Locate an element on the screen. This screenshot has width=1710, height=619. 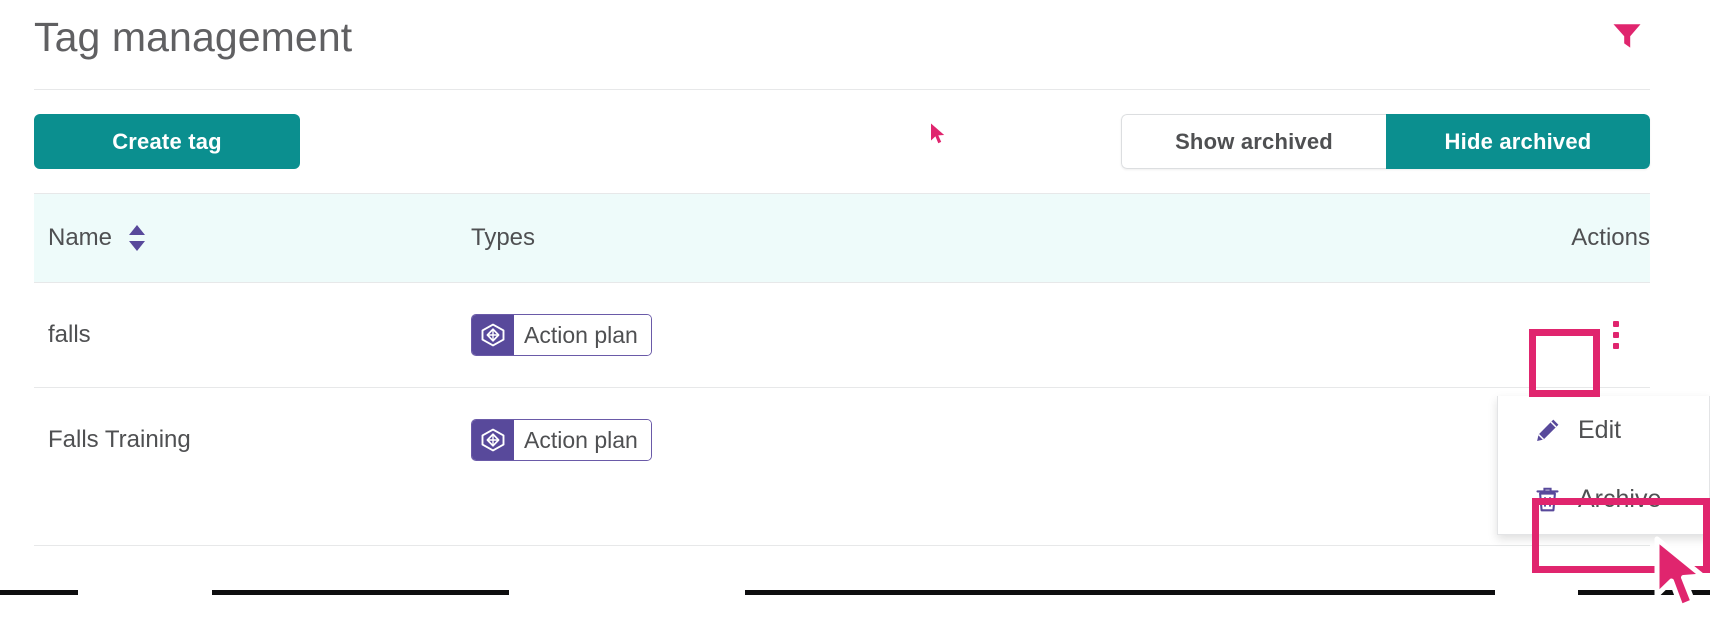
cell-actions is located at coordinates (1616, 335).